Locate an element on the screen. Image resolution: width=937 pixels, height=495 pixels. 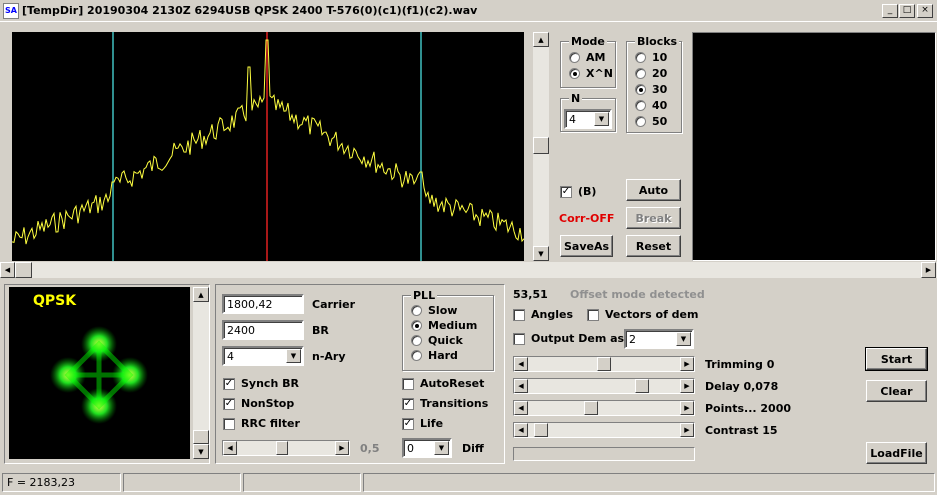
maximize-icon: □ is located at coordinates (907, 10).